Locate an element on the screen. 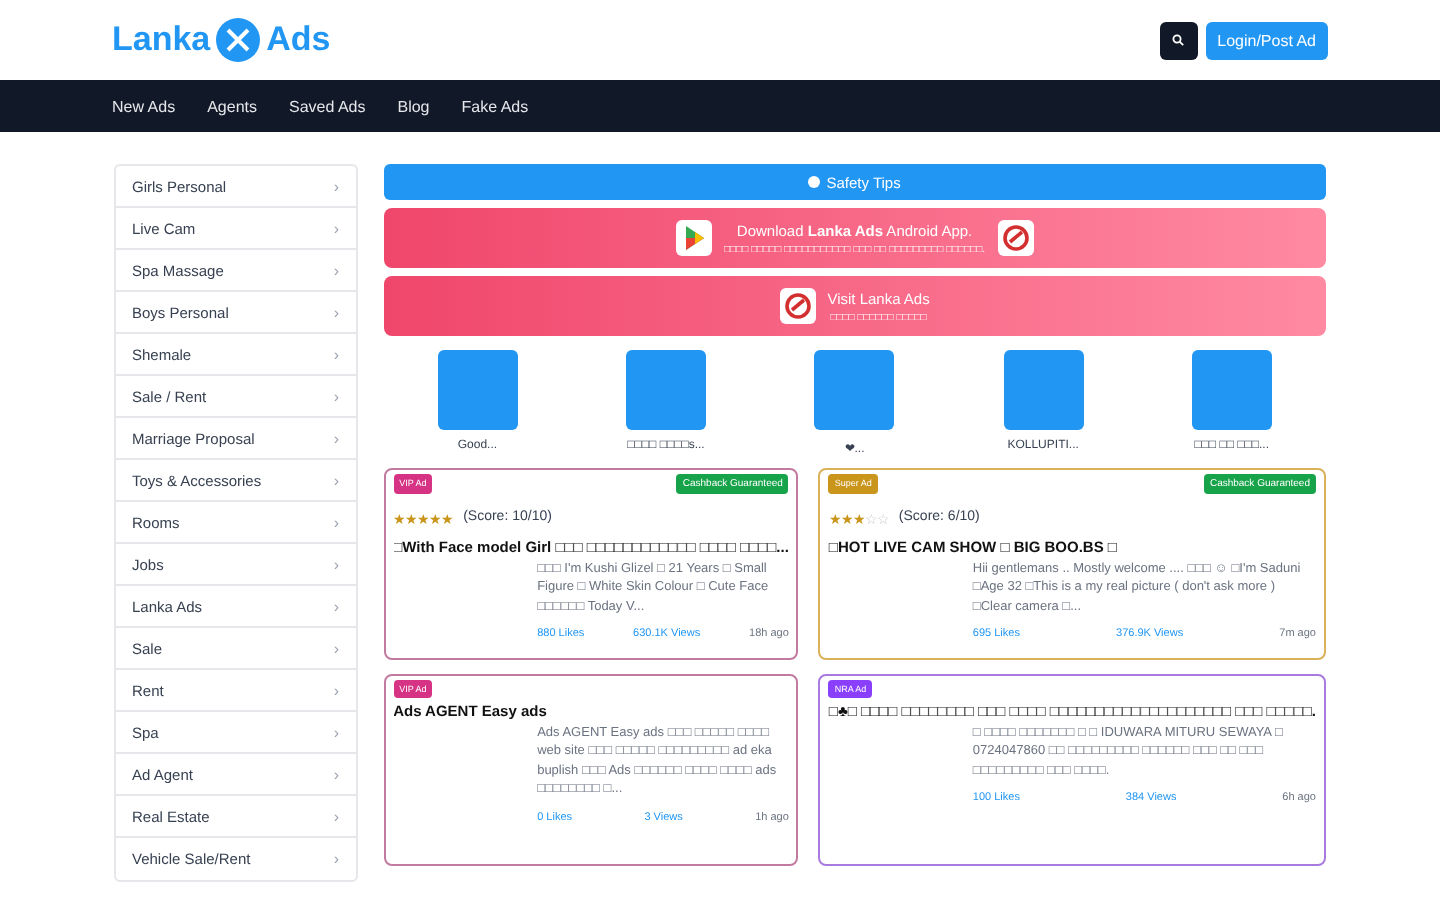  search-icon is located at coordinates (1178, 40).